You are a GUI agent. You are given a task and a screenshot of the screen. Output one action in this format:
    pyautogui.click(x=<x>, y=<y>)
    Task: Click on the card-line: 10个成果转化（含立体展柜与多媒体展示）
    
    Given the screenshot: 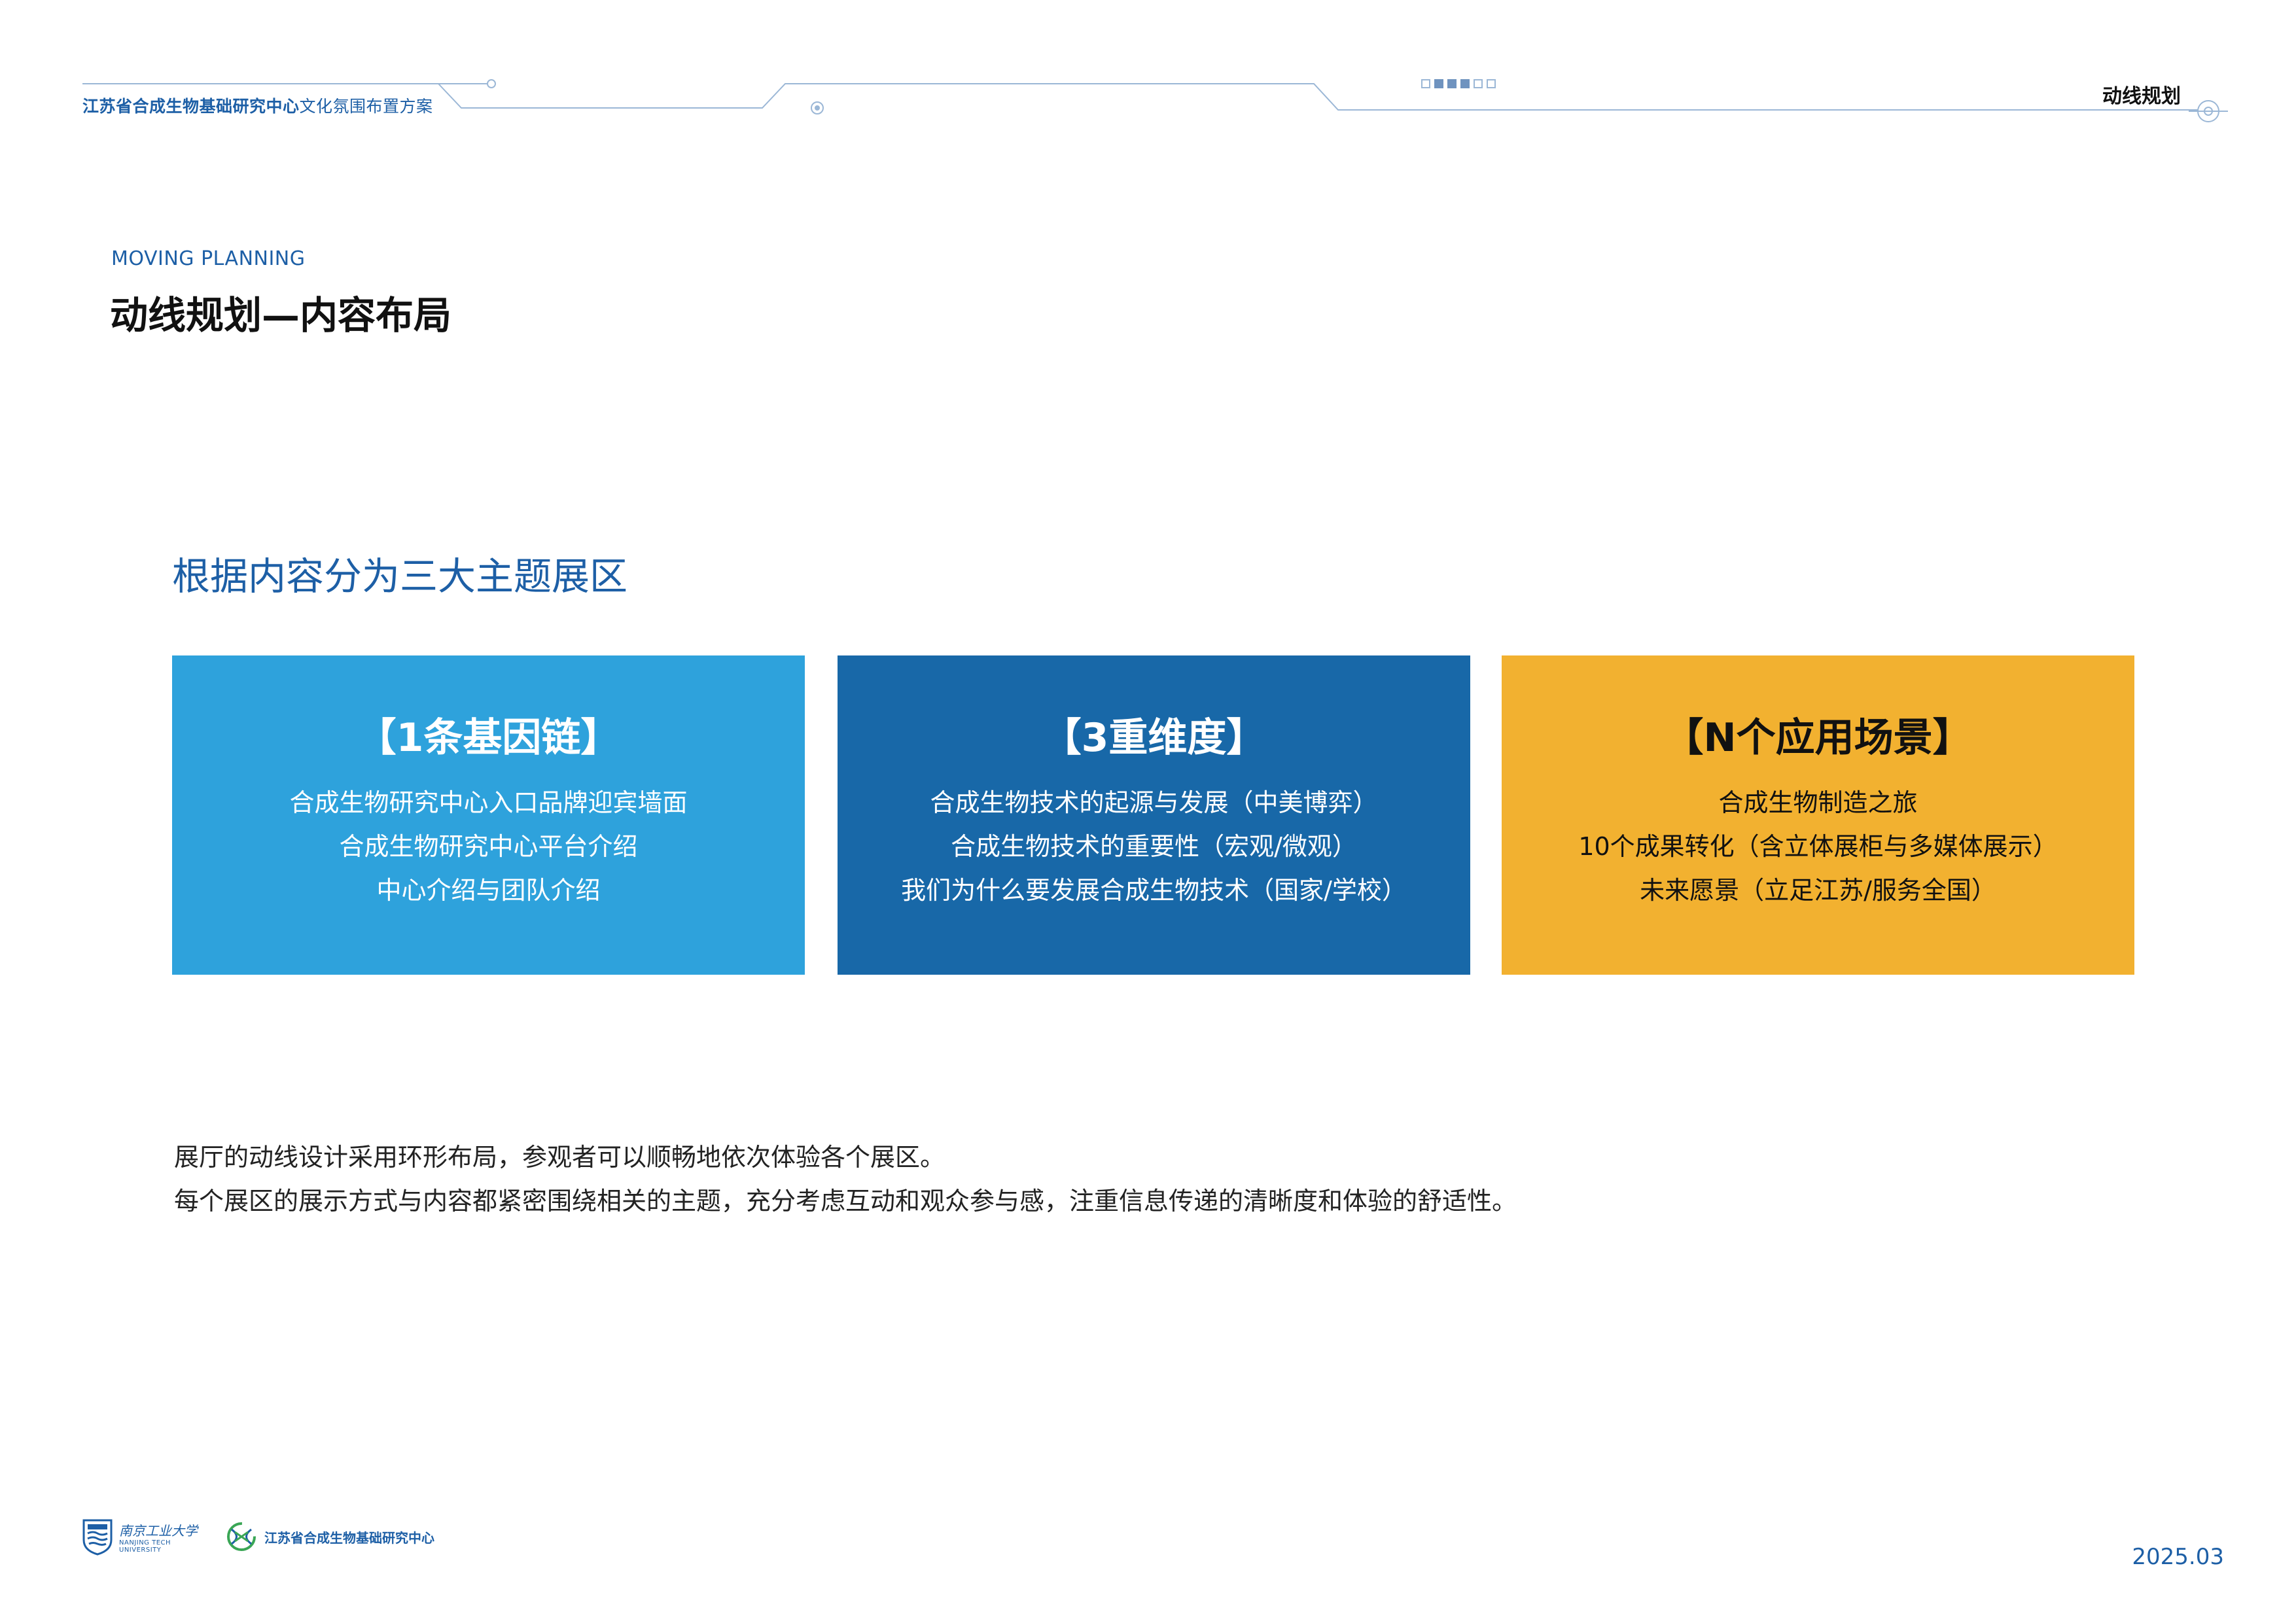 What is the action you would take?
    pyautogui.click(x=1818, y=847)
    